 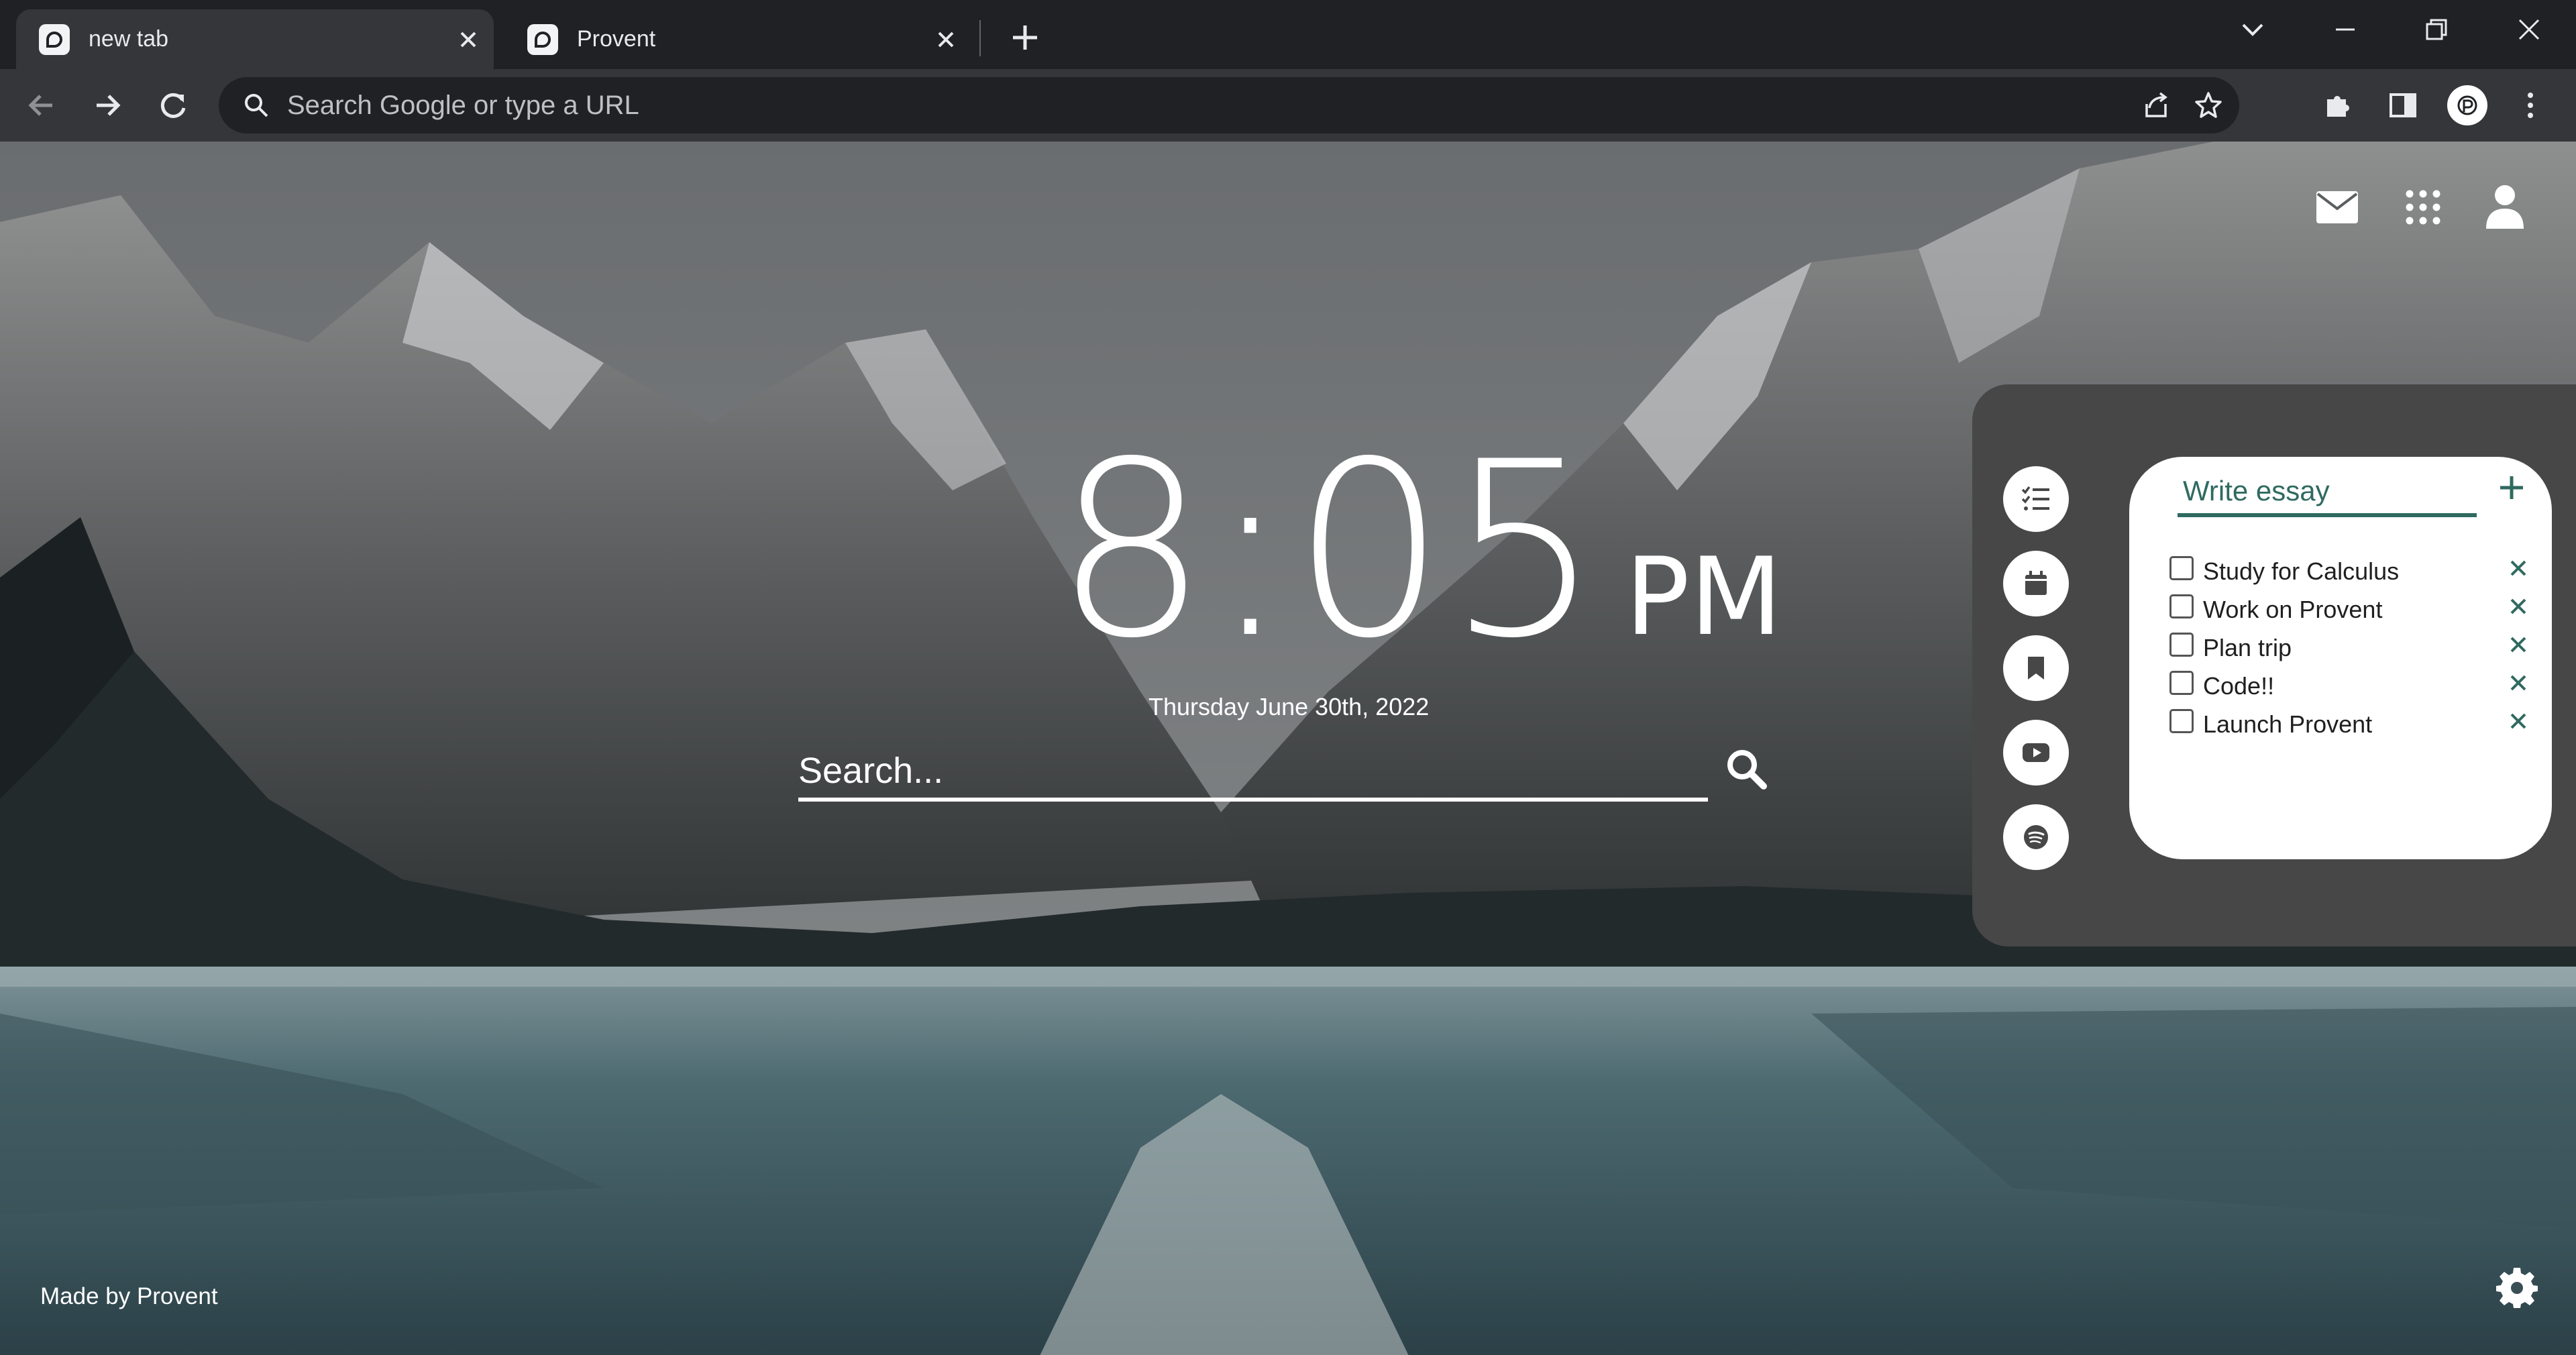 I want to click on search-submit-button, so click(x=1746, y=769).